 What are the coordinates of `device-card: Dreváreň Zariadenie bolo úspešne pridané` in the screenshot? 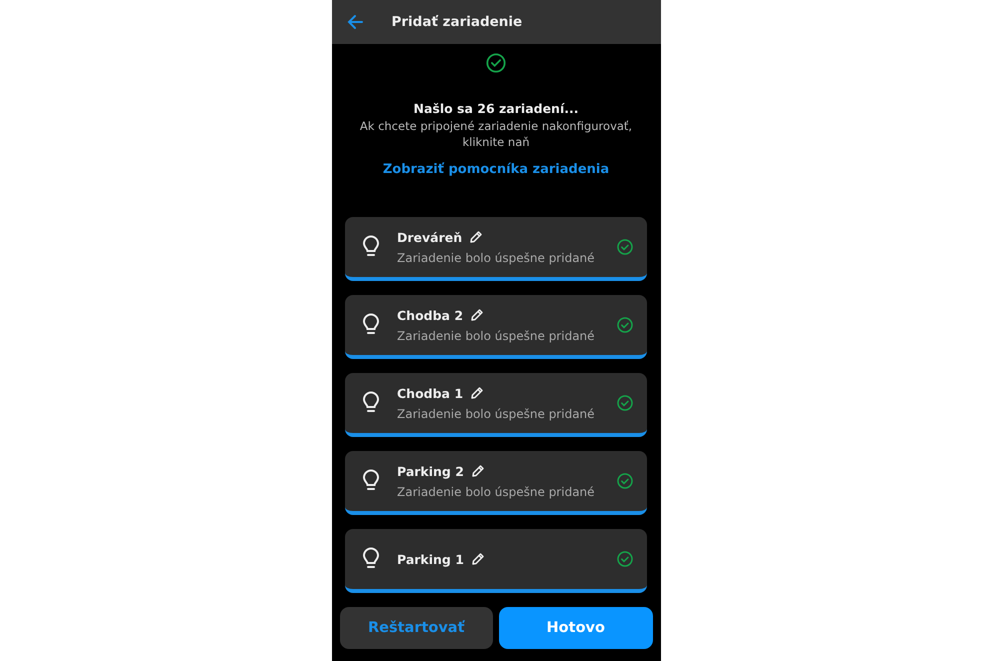 It's located at (496, 249).